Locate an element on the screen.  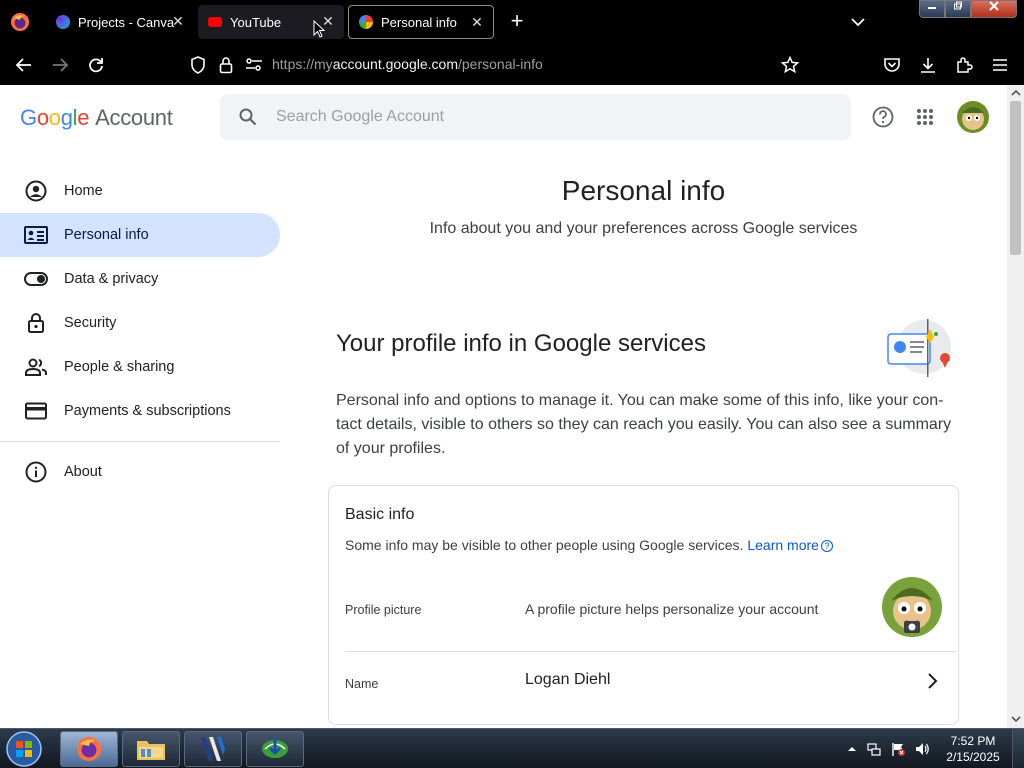
logo-letter: g is located at coordinates (66, 117).